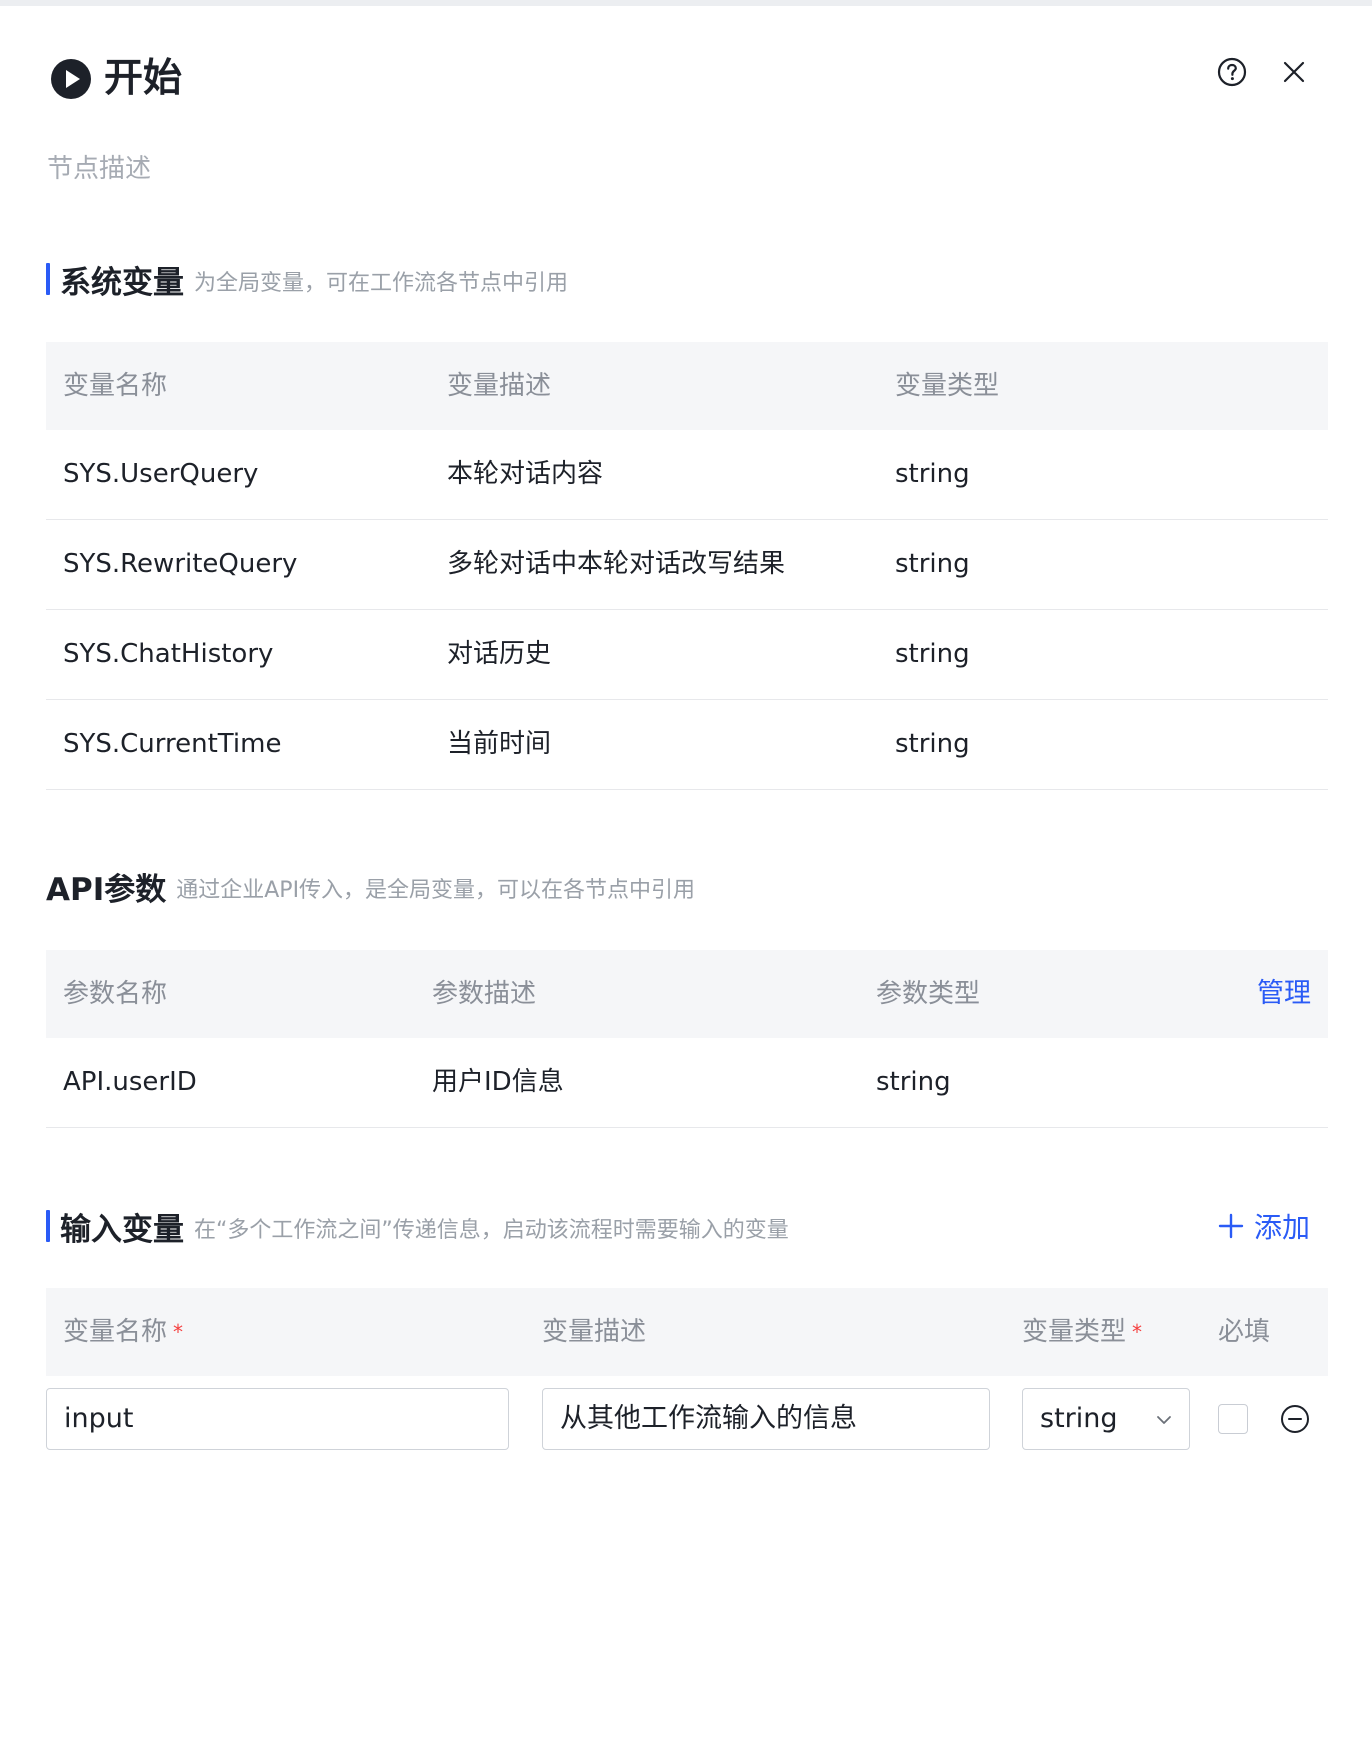 Image resolution: width=1372 pixels, height=1738 pixels. I want to click on input-variables-hint: 在“多个工作流之间”传递信息，启动该流程时需要输入的变量, so click(491, 1230).